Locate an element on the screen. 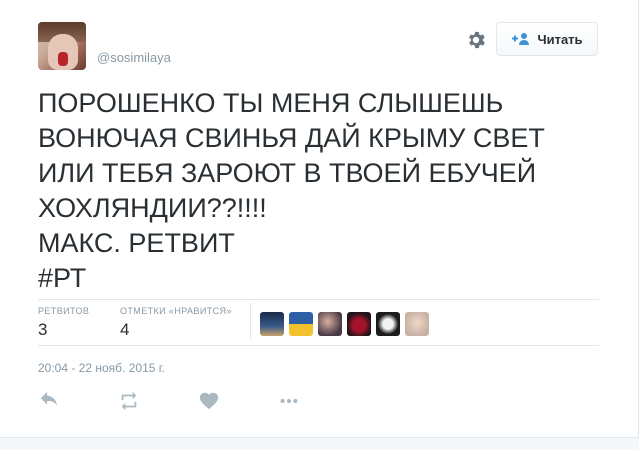 The width and height of the screenshot is (639, 450). tweet-actions is located at coordinates (188, 401).